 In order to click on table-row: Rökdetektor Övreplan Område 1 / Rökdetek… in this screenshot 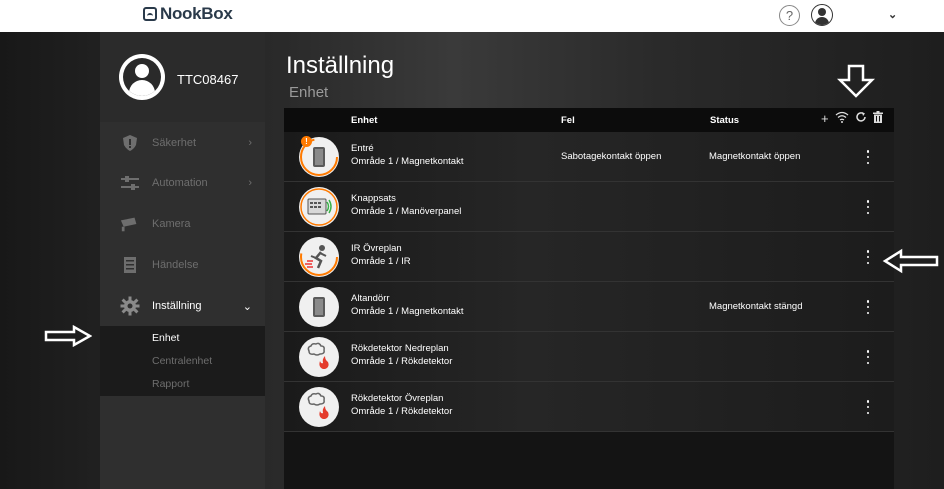, I will do `click(589, 407)`.